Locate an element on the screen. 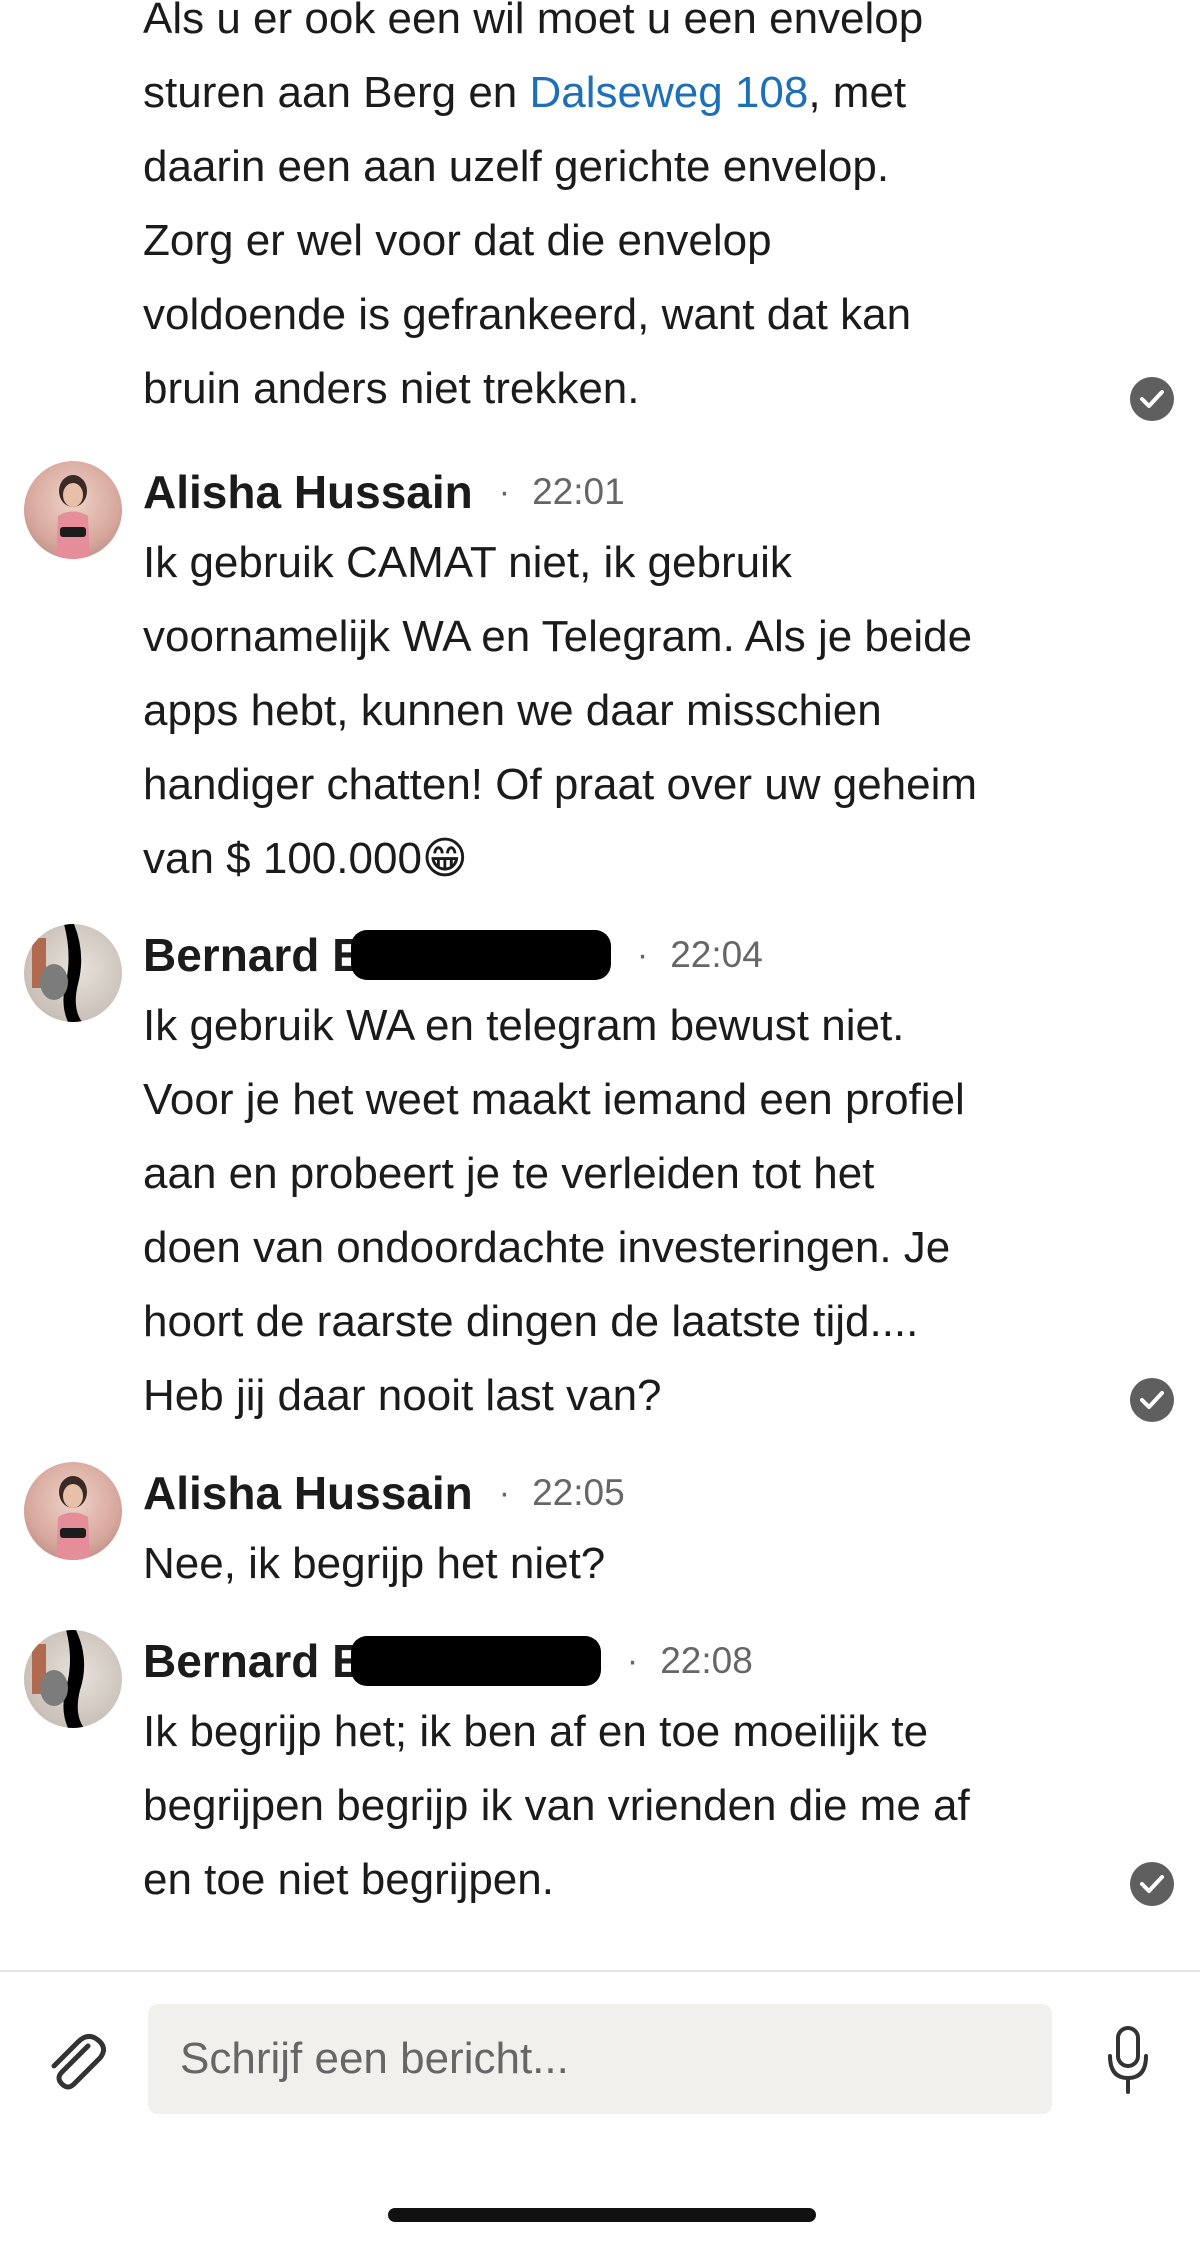  paperclip-icon is located at coordinates (75, 2063).